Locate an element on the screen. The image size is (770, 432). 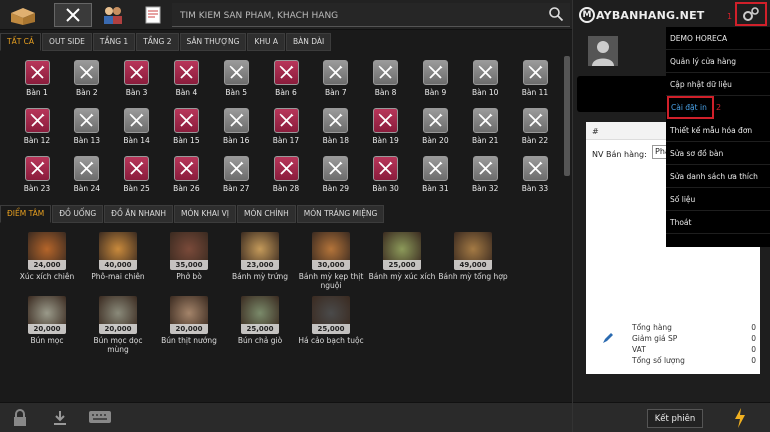
table-item: Bàn 30 is located at coordinates (386, 172).